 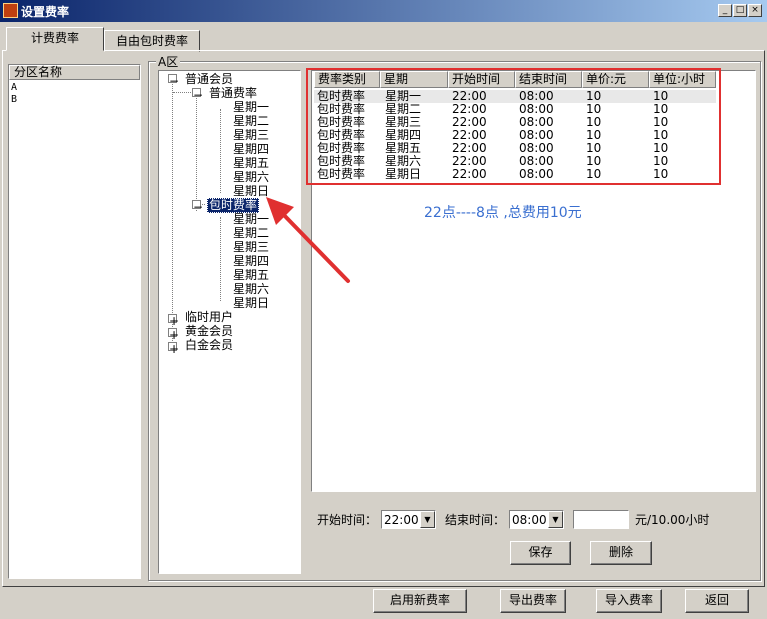 What do you see at coordinates (251, 177) in the screenshot?
I see `tree-node-day: 星期六` at bounding box center [251, 177].